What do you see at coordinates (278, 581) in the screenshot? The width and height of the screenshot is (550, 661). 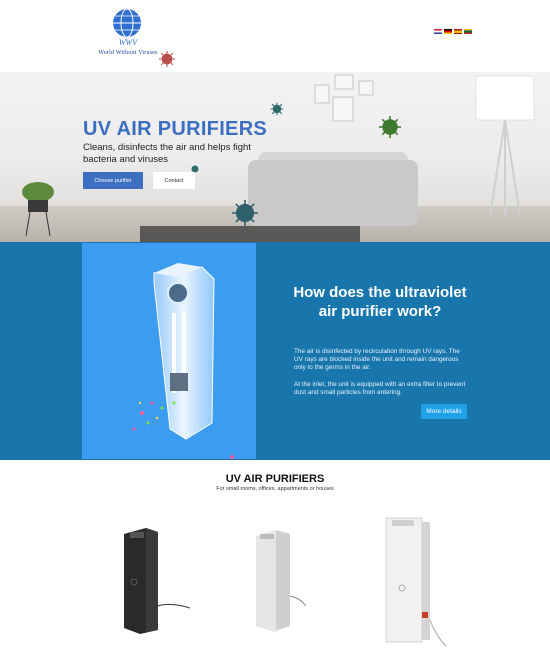 I see `product-white-purifier` at bounding box center [278, 581].